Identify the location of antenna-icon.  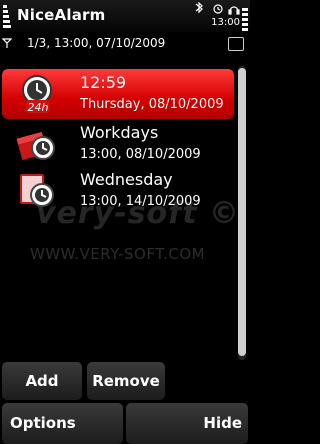
(7, 43).